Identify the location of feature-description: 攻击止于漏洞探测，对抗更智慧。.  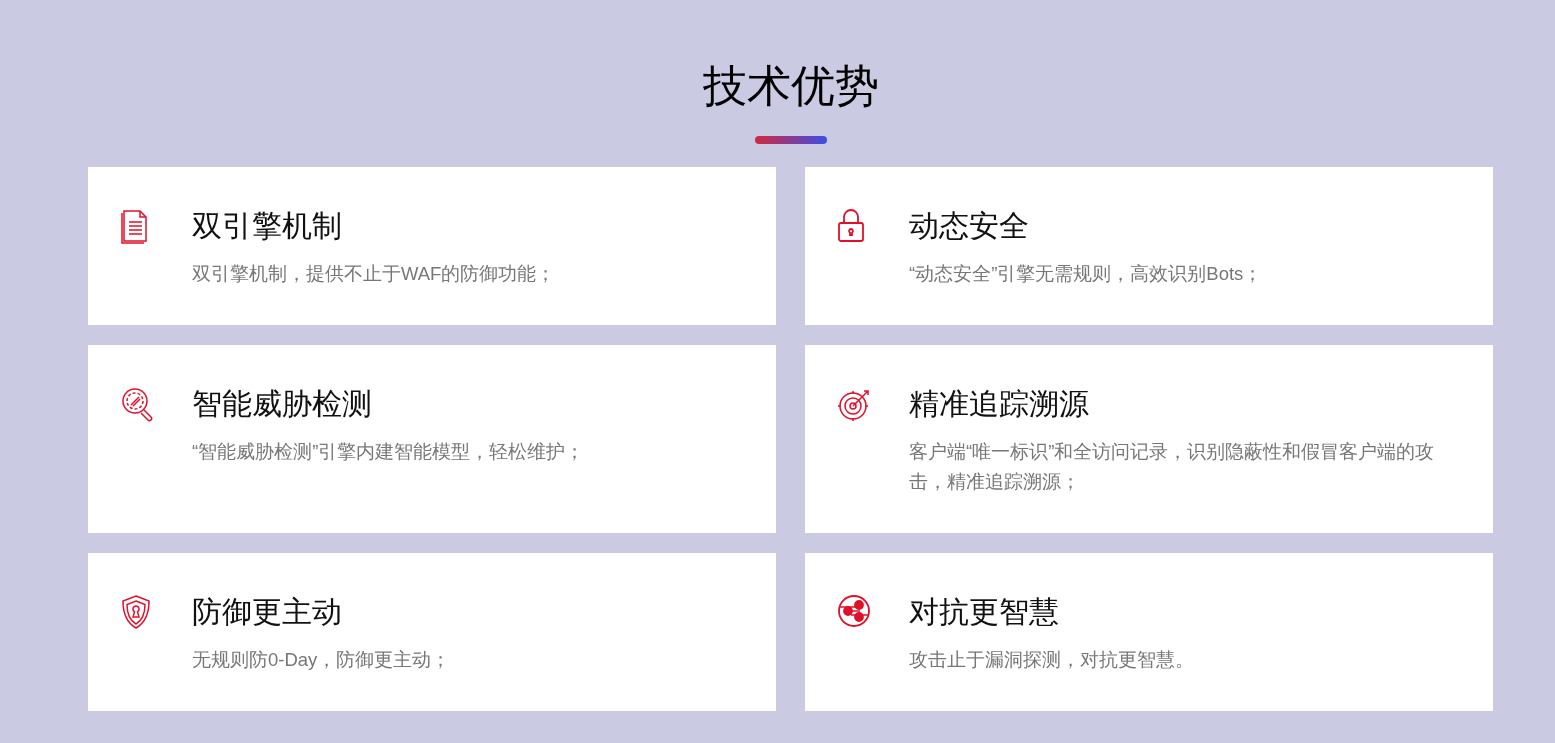
(1052, 660).